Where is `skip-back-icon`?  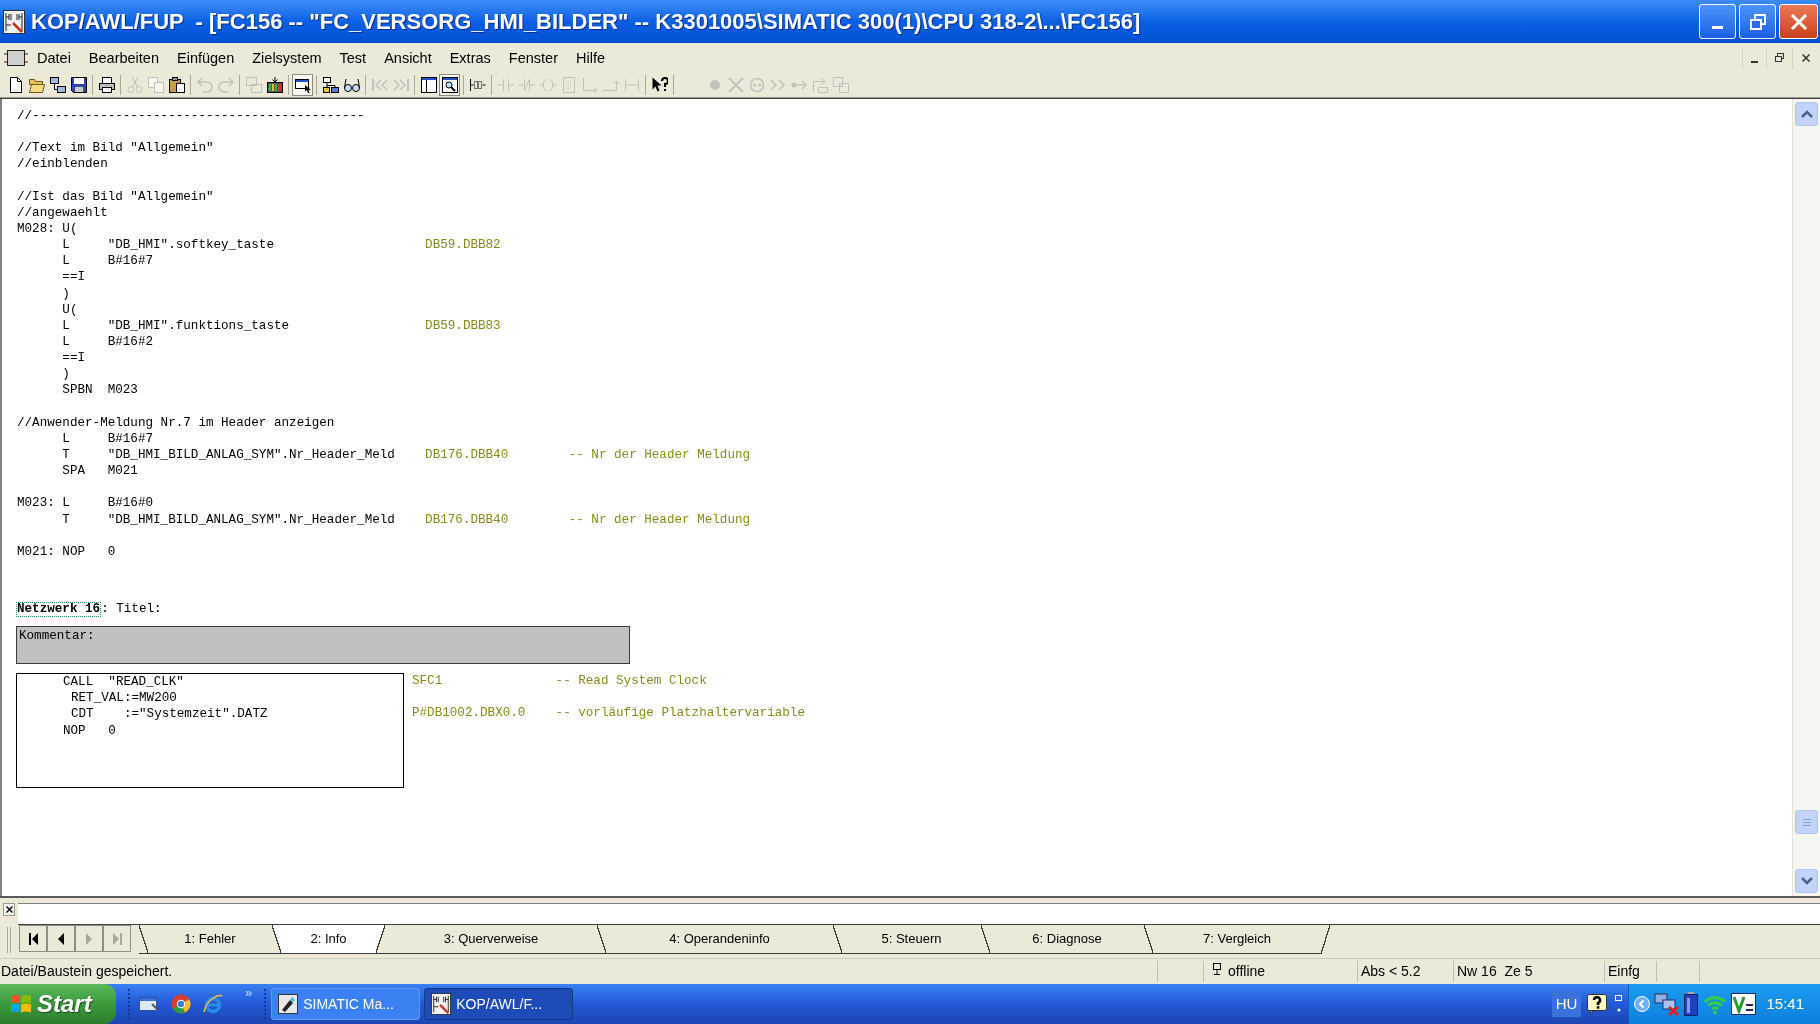 skip-back-icon is located at coordinates (379, 84).